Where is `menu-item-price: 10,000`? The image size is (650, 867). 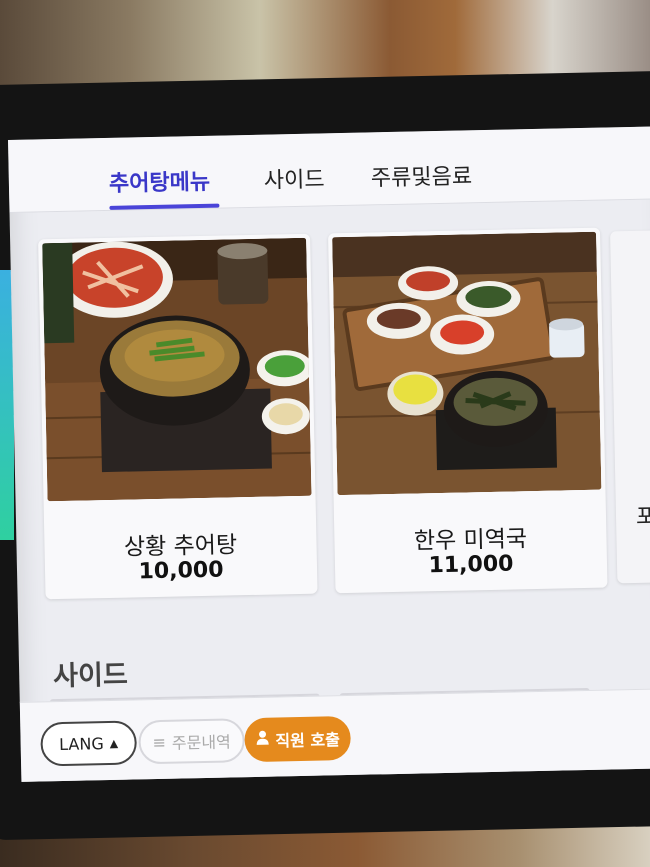
menu-item-price: 10,000 is located at coordinates (181, 571).